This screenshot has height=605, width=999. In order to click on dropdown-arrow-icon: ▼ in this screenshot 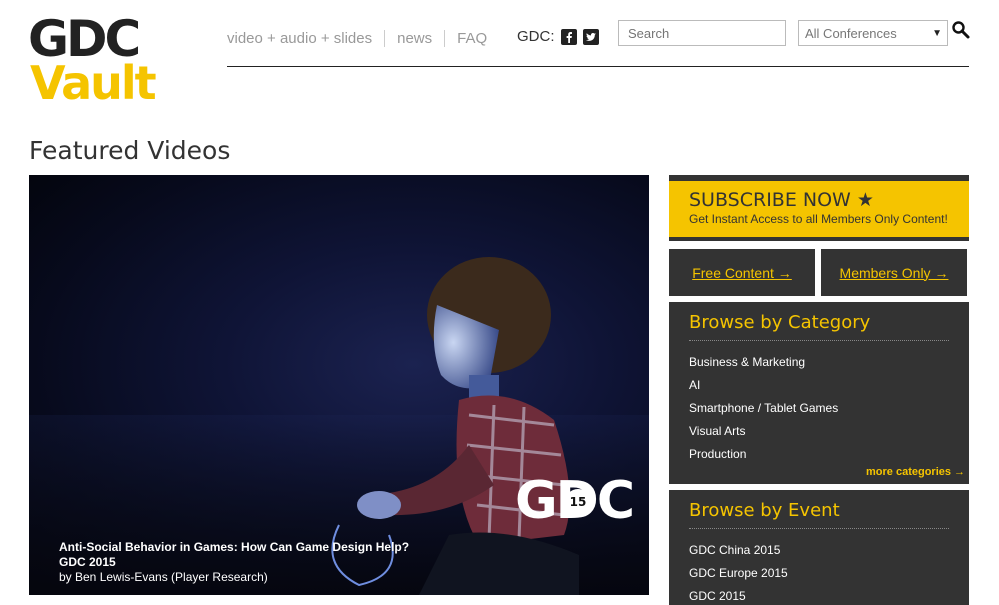, I will do `click(937, 33)`.